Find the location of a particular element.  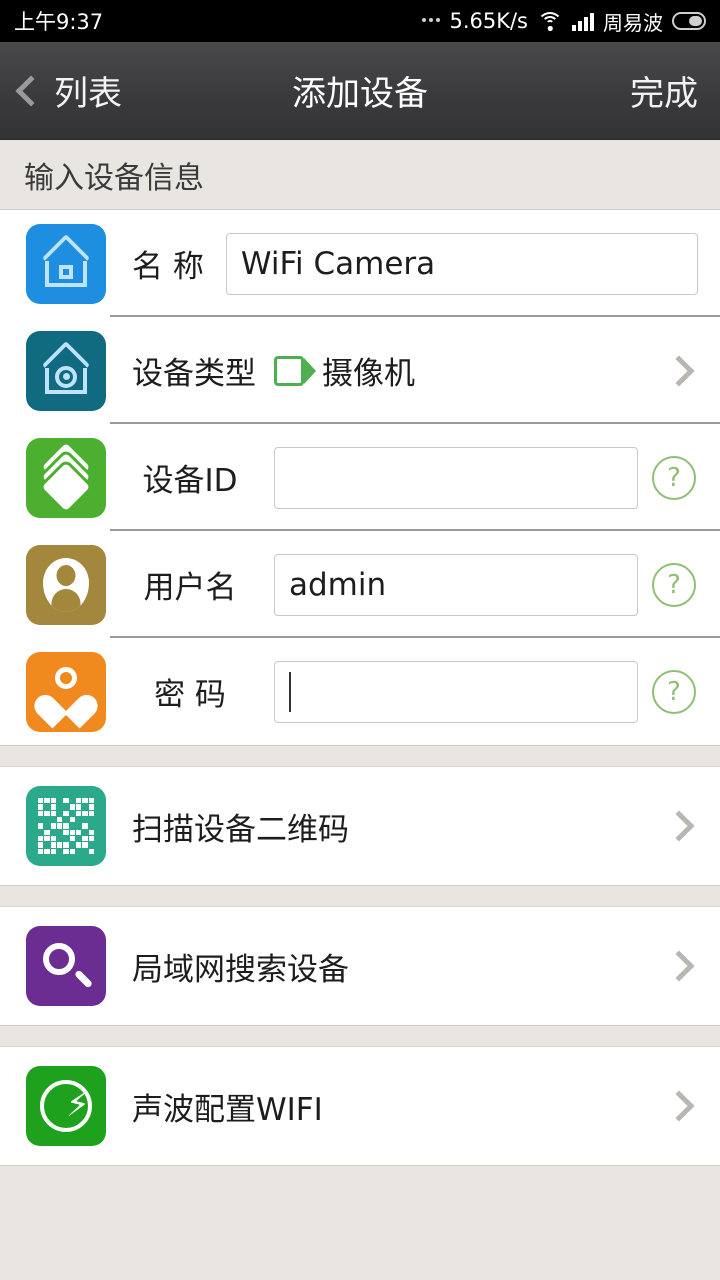

chevron-left-icon is located at coordinates (31, 90).